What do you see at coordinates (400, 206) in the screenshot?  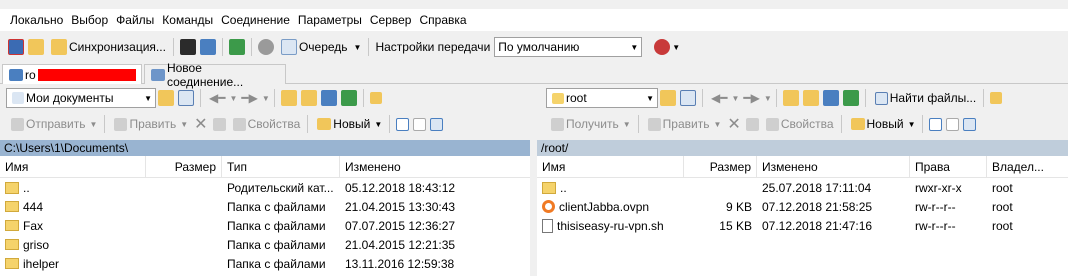 I see `file-modified: 21.04.2015 13:30:43` at bounding box center [400, 206].